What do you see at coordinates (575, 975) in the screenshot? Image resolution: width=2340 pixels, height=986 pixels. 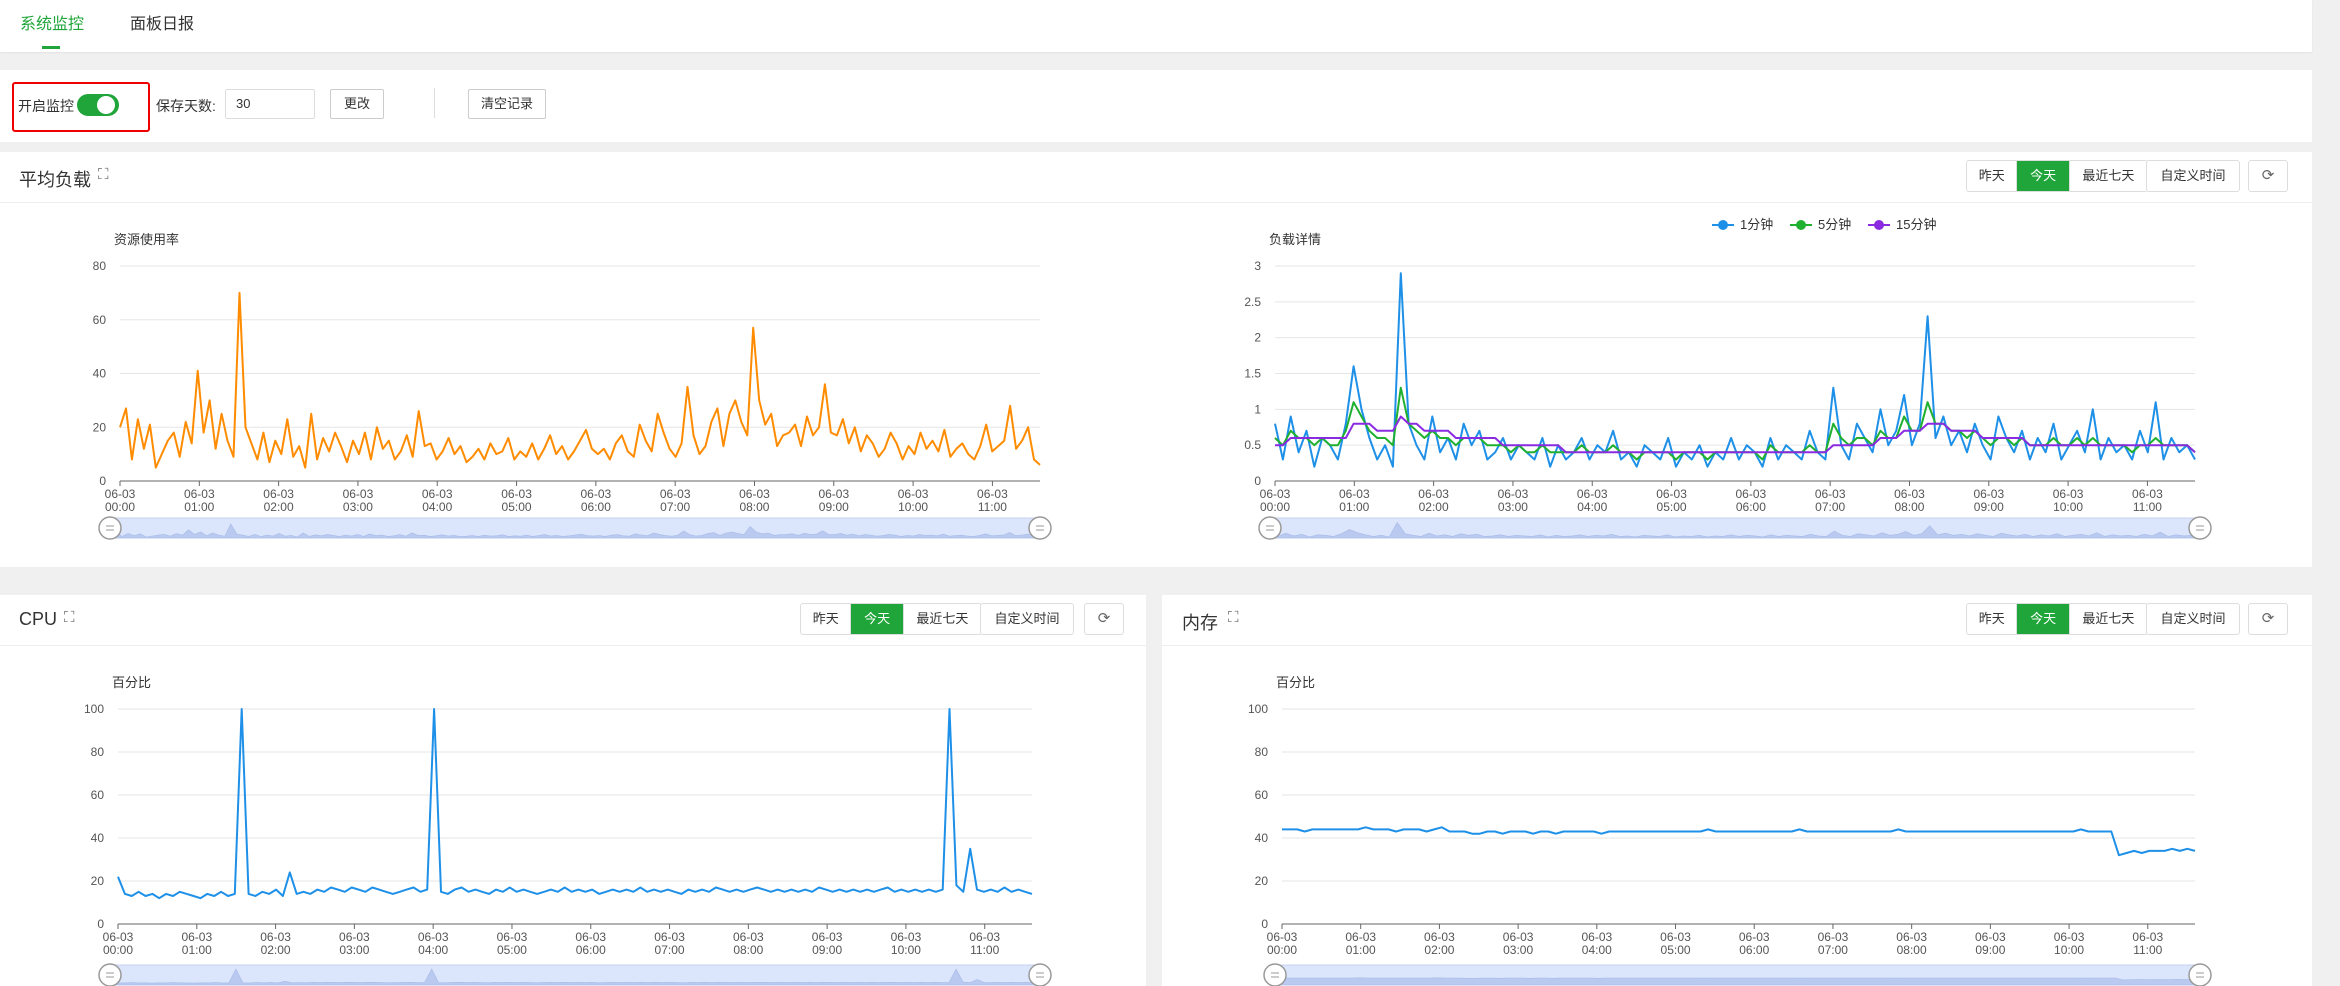 I see `zoom-slider-track` at bounding box center [575, 975].